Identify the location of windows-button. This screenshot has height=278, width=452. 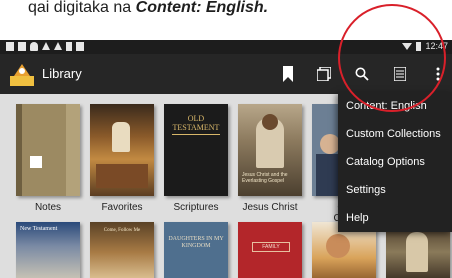
(324, 74).